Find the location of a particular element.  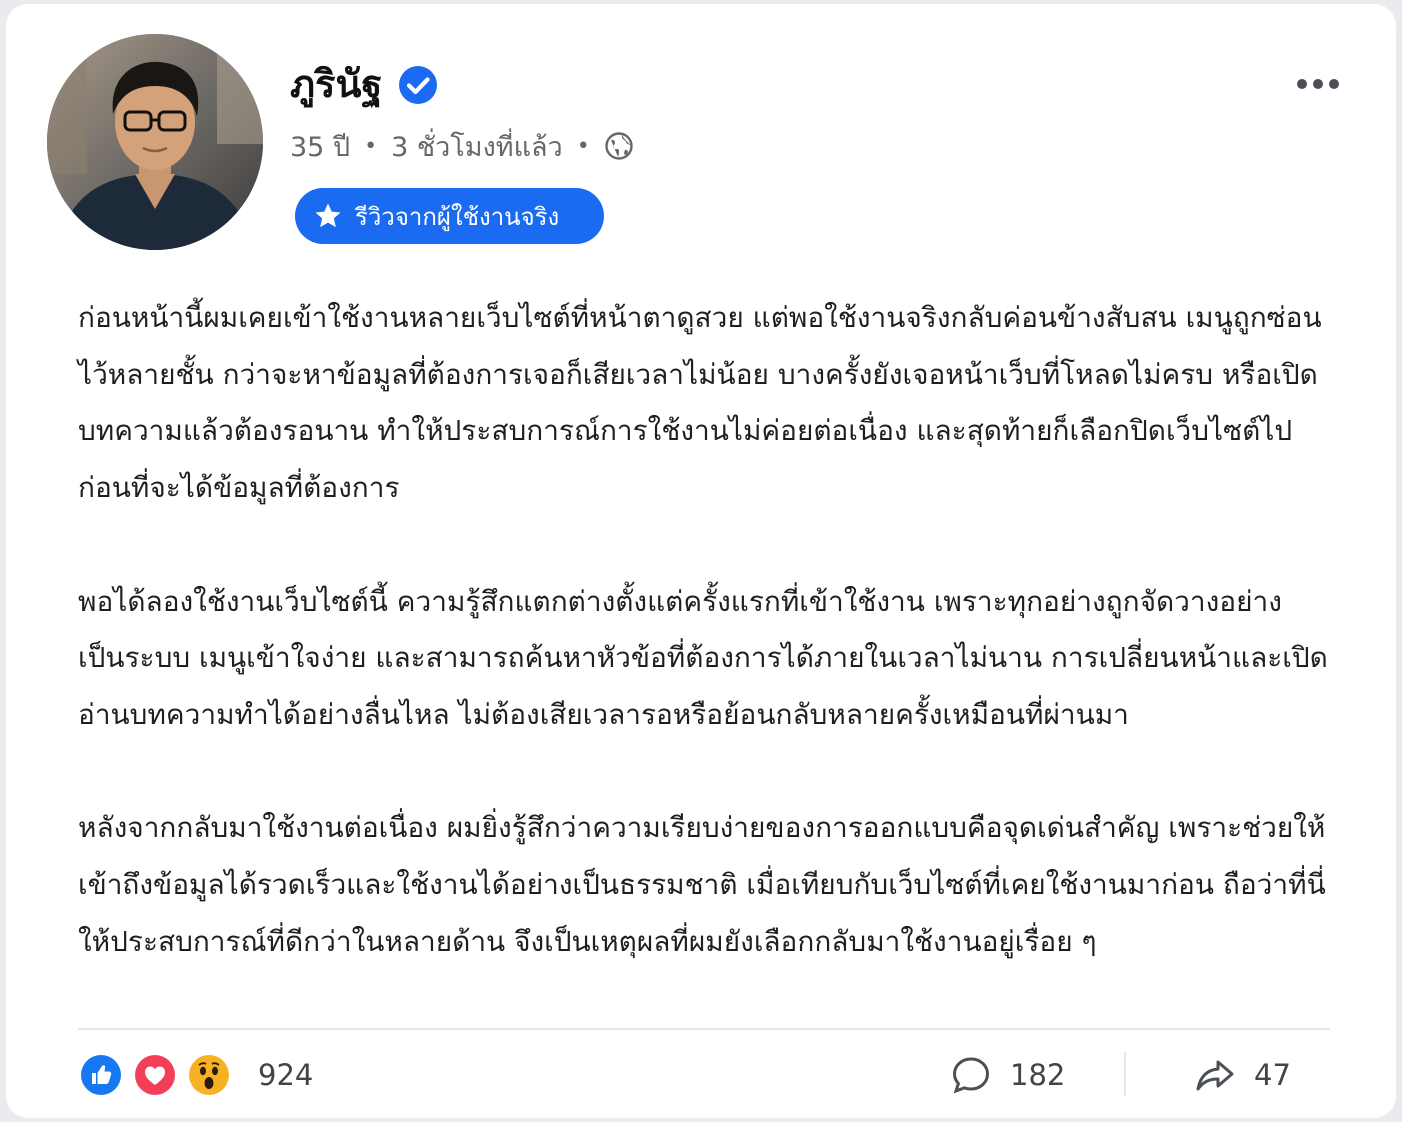

more-options-button is located at coordinates (1318, 84).